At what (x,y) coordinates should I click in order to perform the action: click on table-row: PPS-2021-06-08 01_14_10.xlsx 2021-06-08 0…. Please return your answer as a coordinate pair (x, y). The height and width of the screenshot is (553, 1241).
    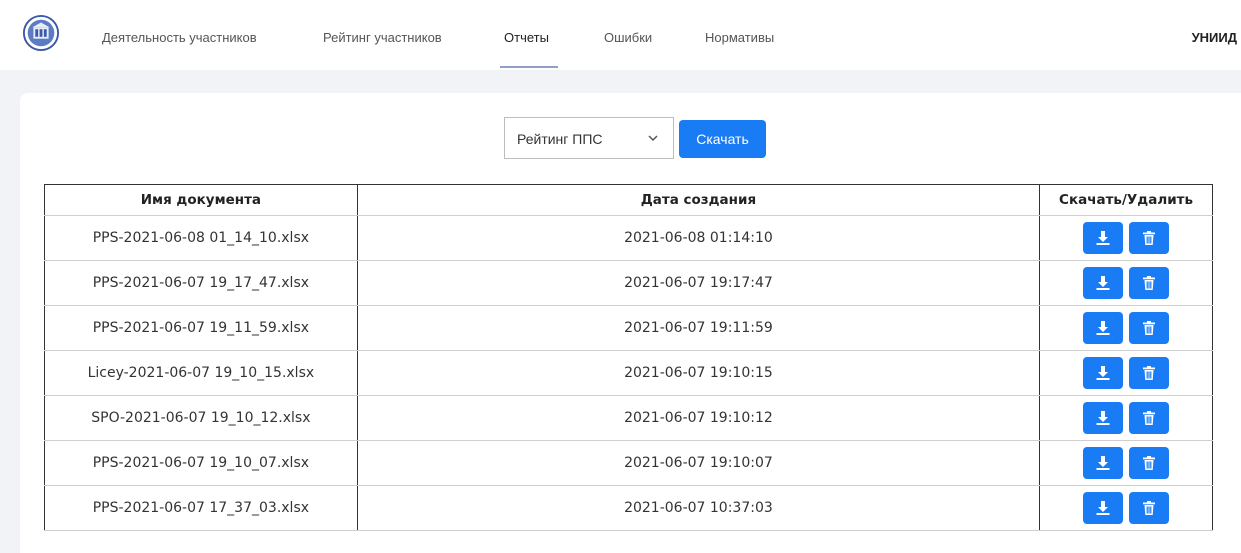
    Looking at the image, I should click on (628, 238).